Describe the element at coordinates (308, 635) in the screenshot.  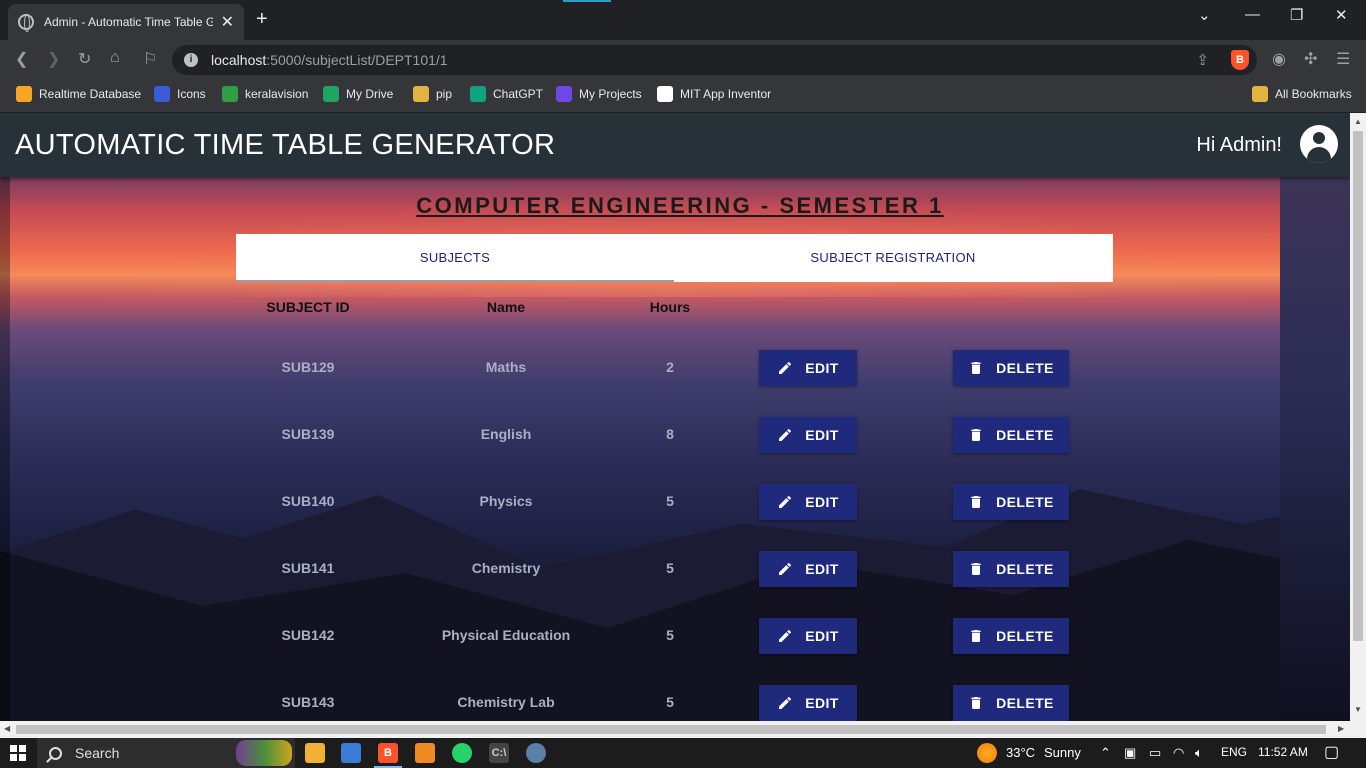
I see `subject-id-cell: SUB142` at that location.